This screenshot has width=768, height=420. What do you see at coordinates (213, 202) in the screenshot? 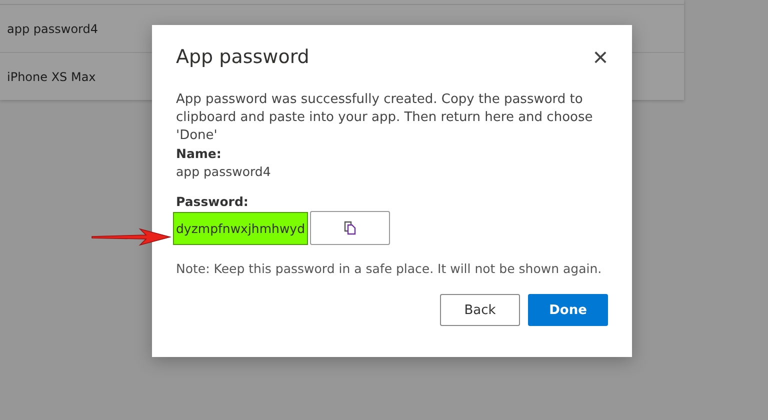
I see `password-label: Password:` at bounding box center [213, 202].